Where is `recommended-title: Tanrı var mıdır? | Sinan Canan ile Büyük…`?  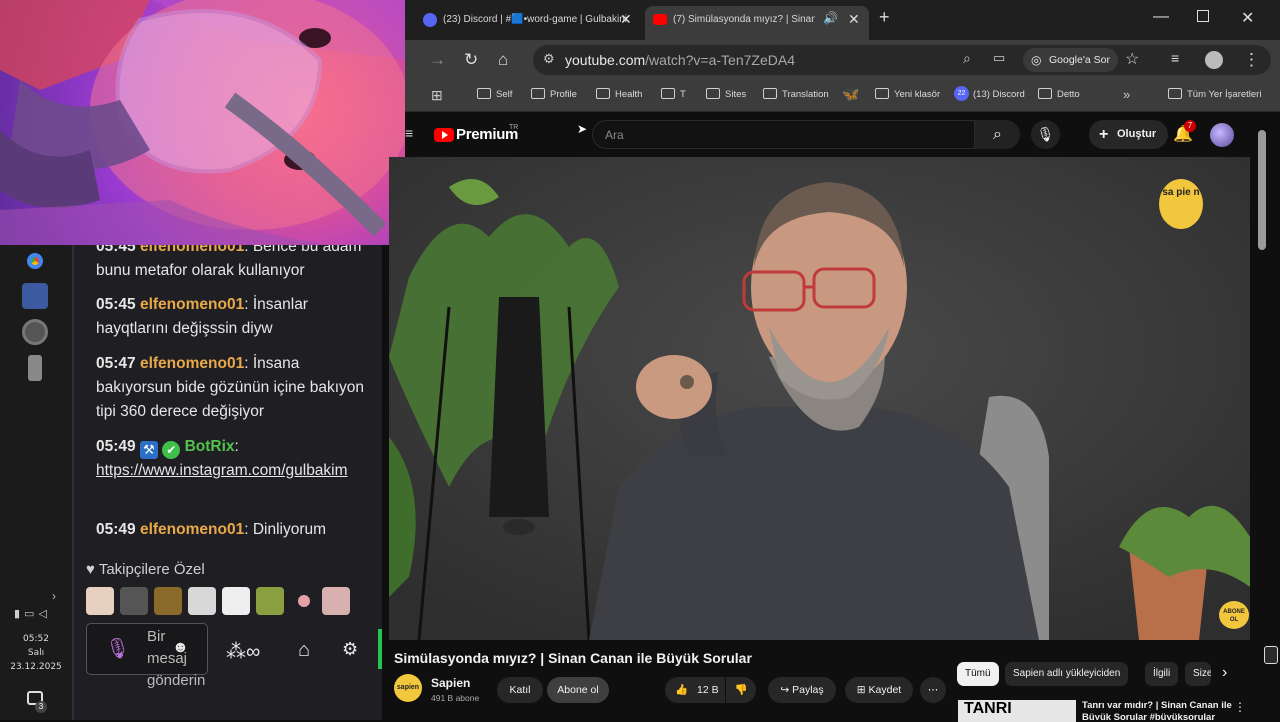
recommended-title: Tanrı var mıdır? | Sinan Canan ile Büyük… is located at coordinates (1162, 710).